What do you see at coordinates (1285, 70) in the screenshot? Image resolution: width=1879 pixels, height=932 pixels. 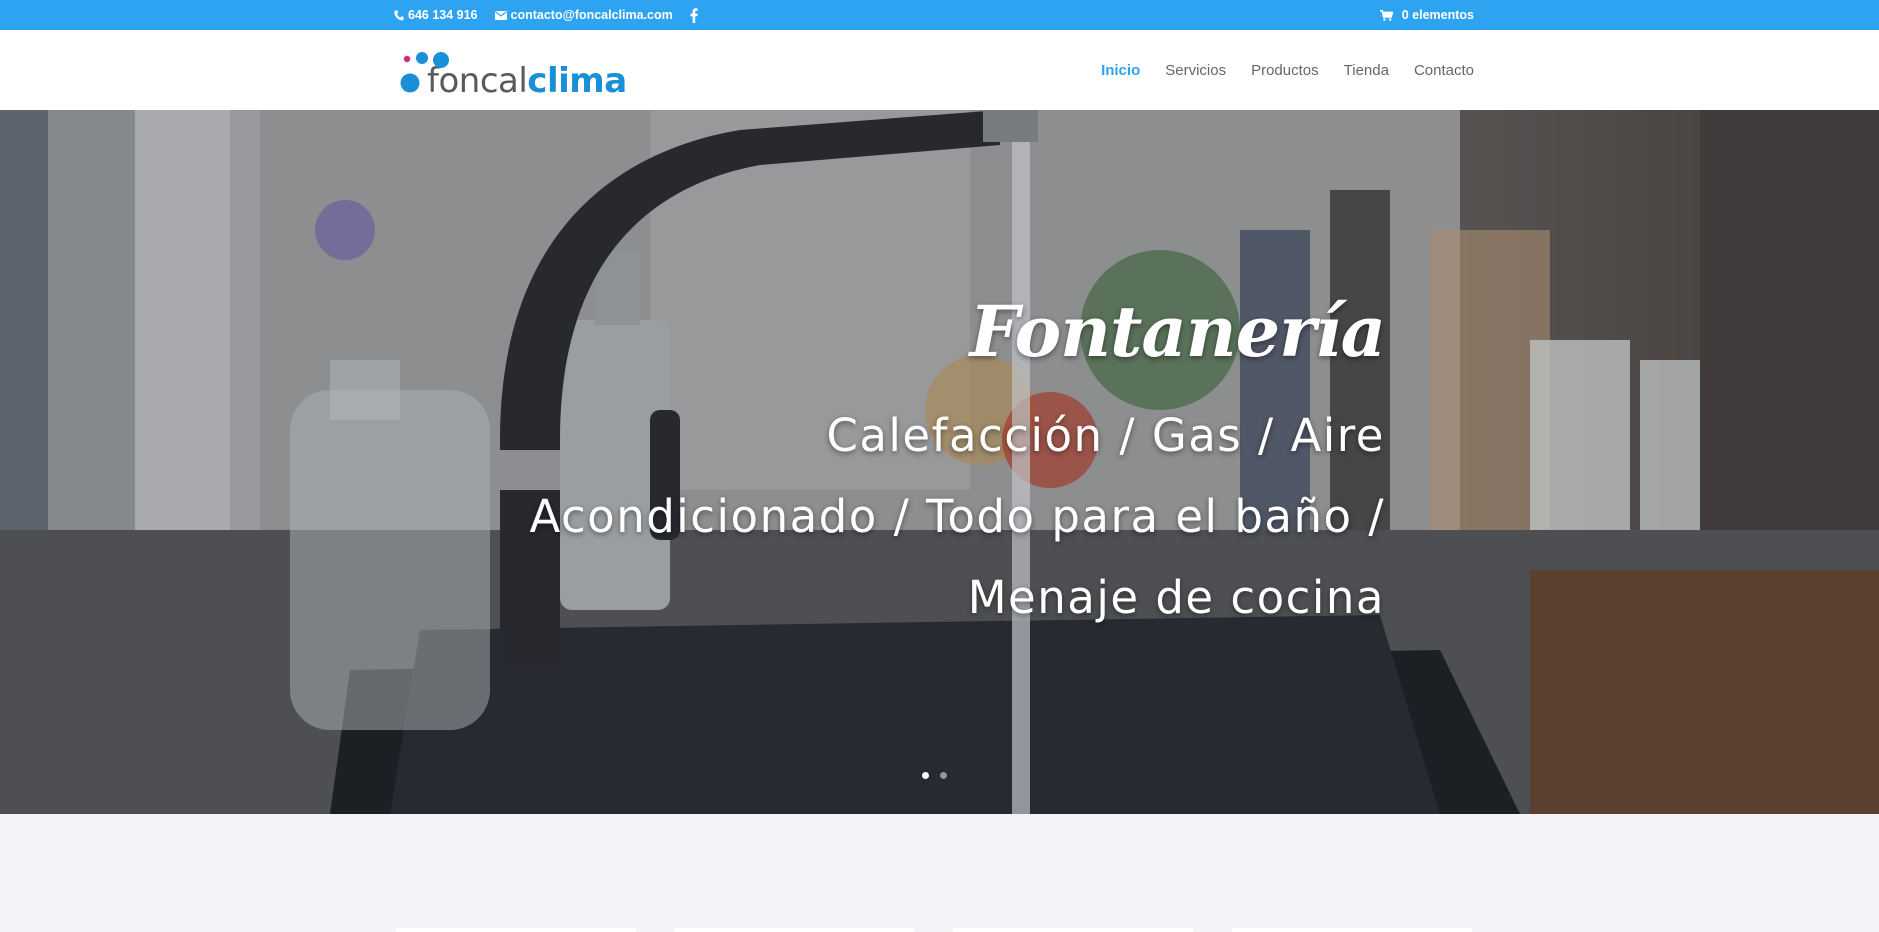 I see `nav-item-productos: Productos` at bounding box center [1285, 70].